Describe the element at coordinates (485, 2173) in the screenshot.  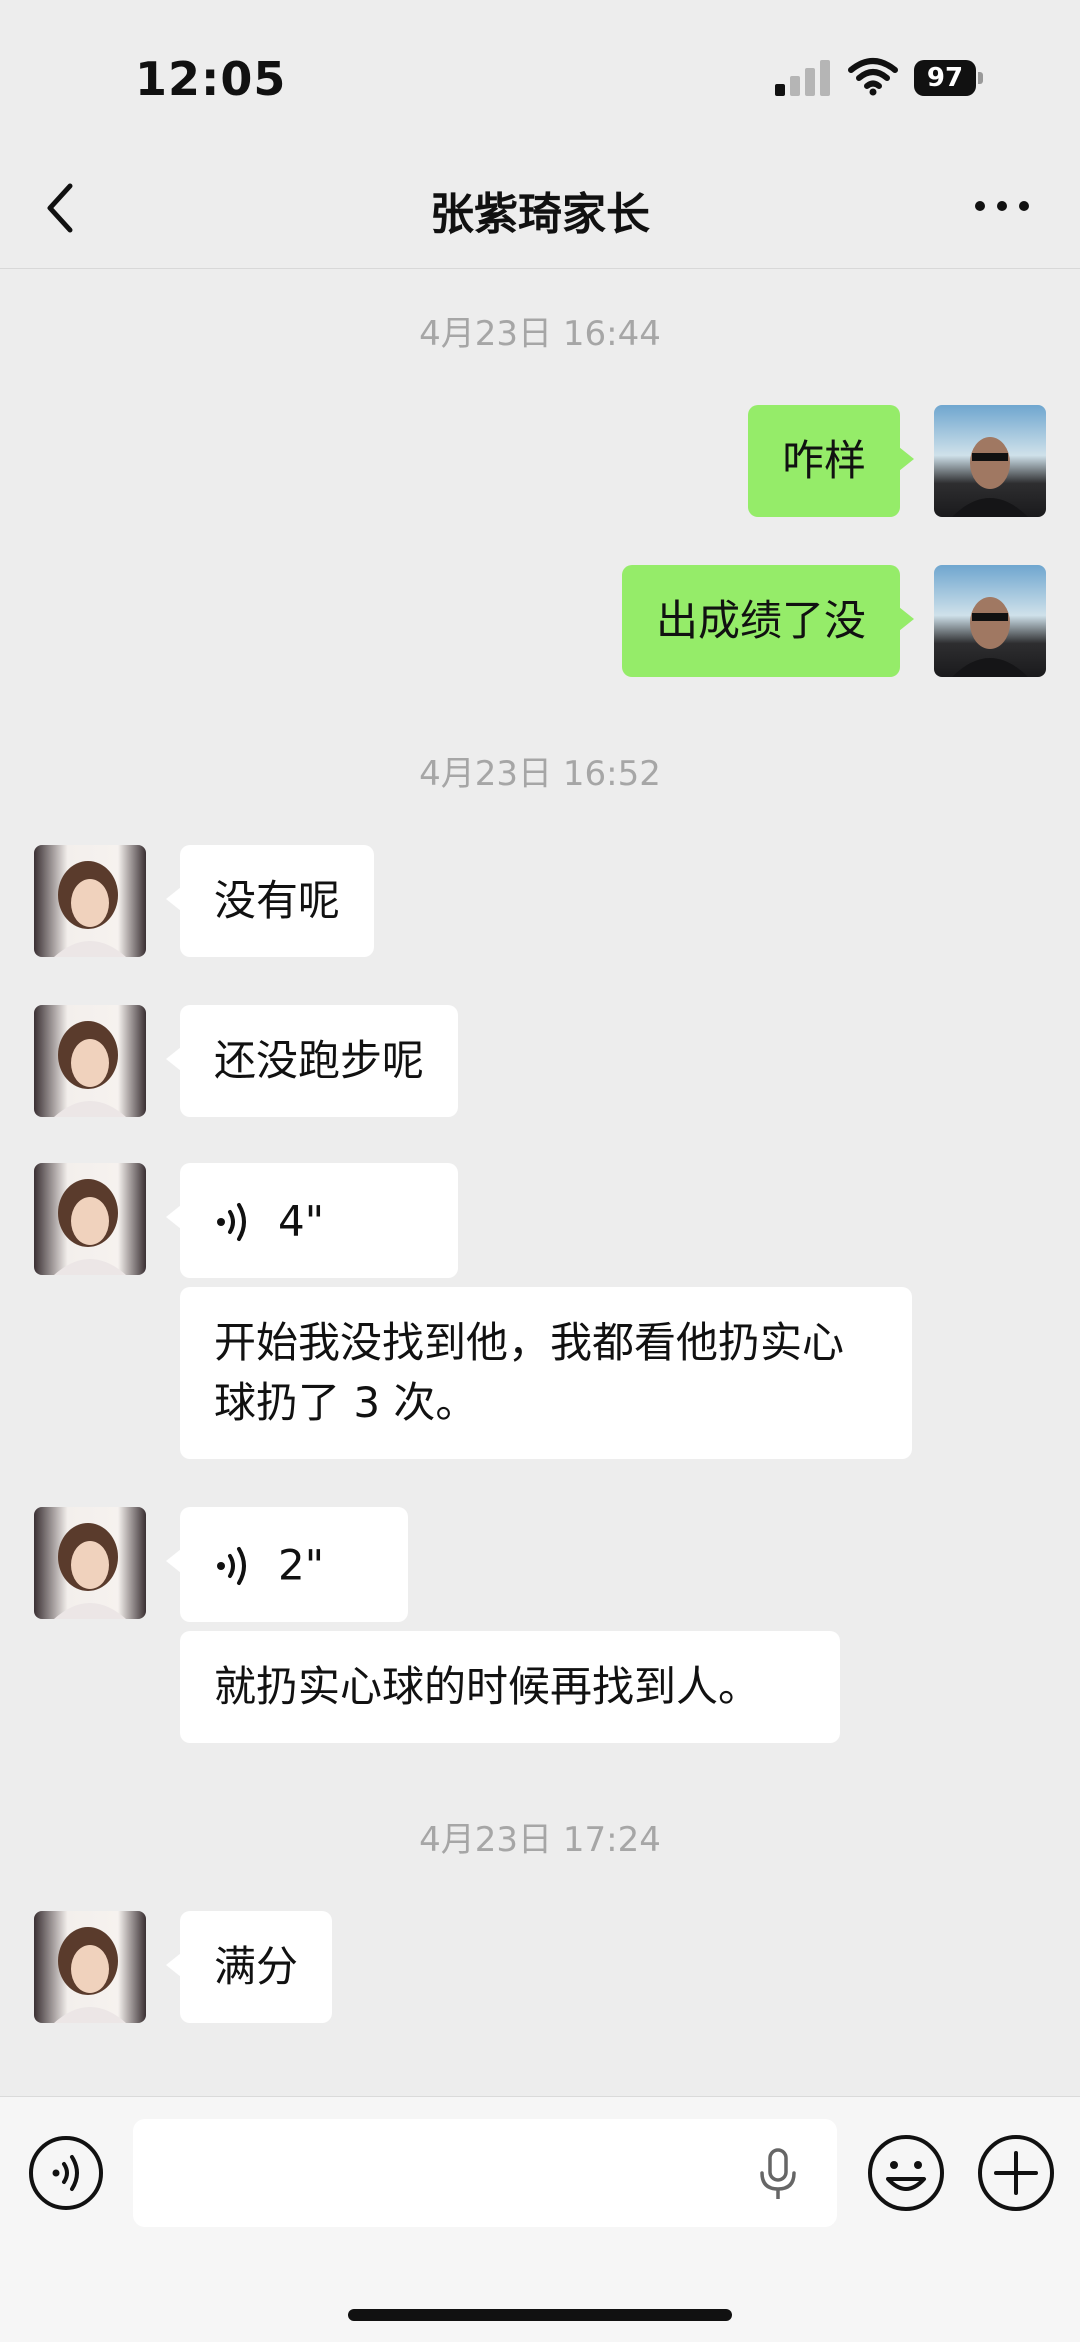
I see `message-input` at that location.